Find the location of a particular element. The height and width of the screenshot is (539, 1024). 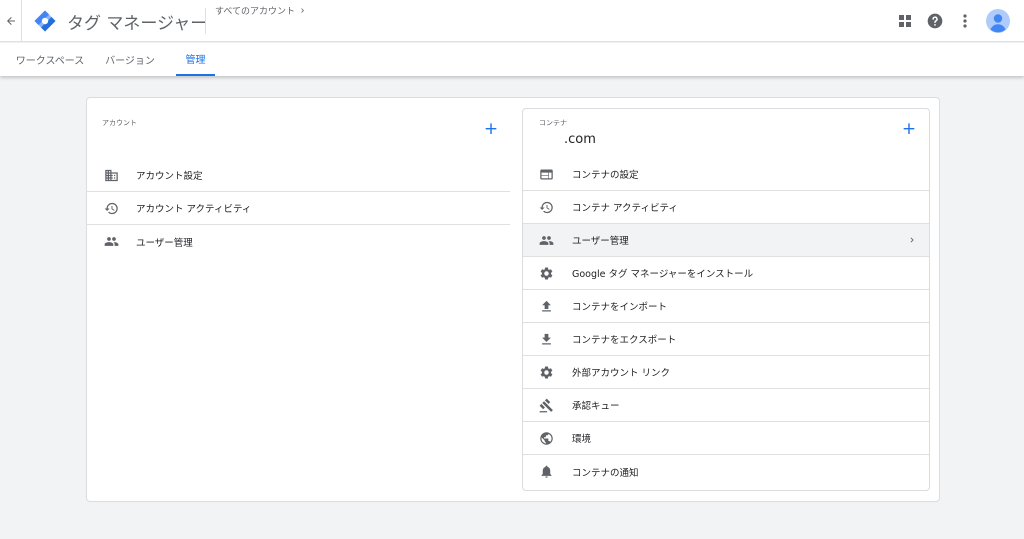

install-gtm-item: Google タグ マネージャーをインストール is located at coordinates (726, 273).